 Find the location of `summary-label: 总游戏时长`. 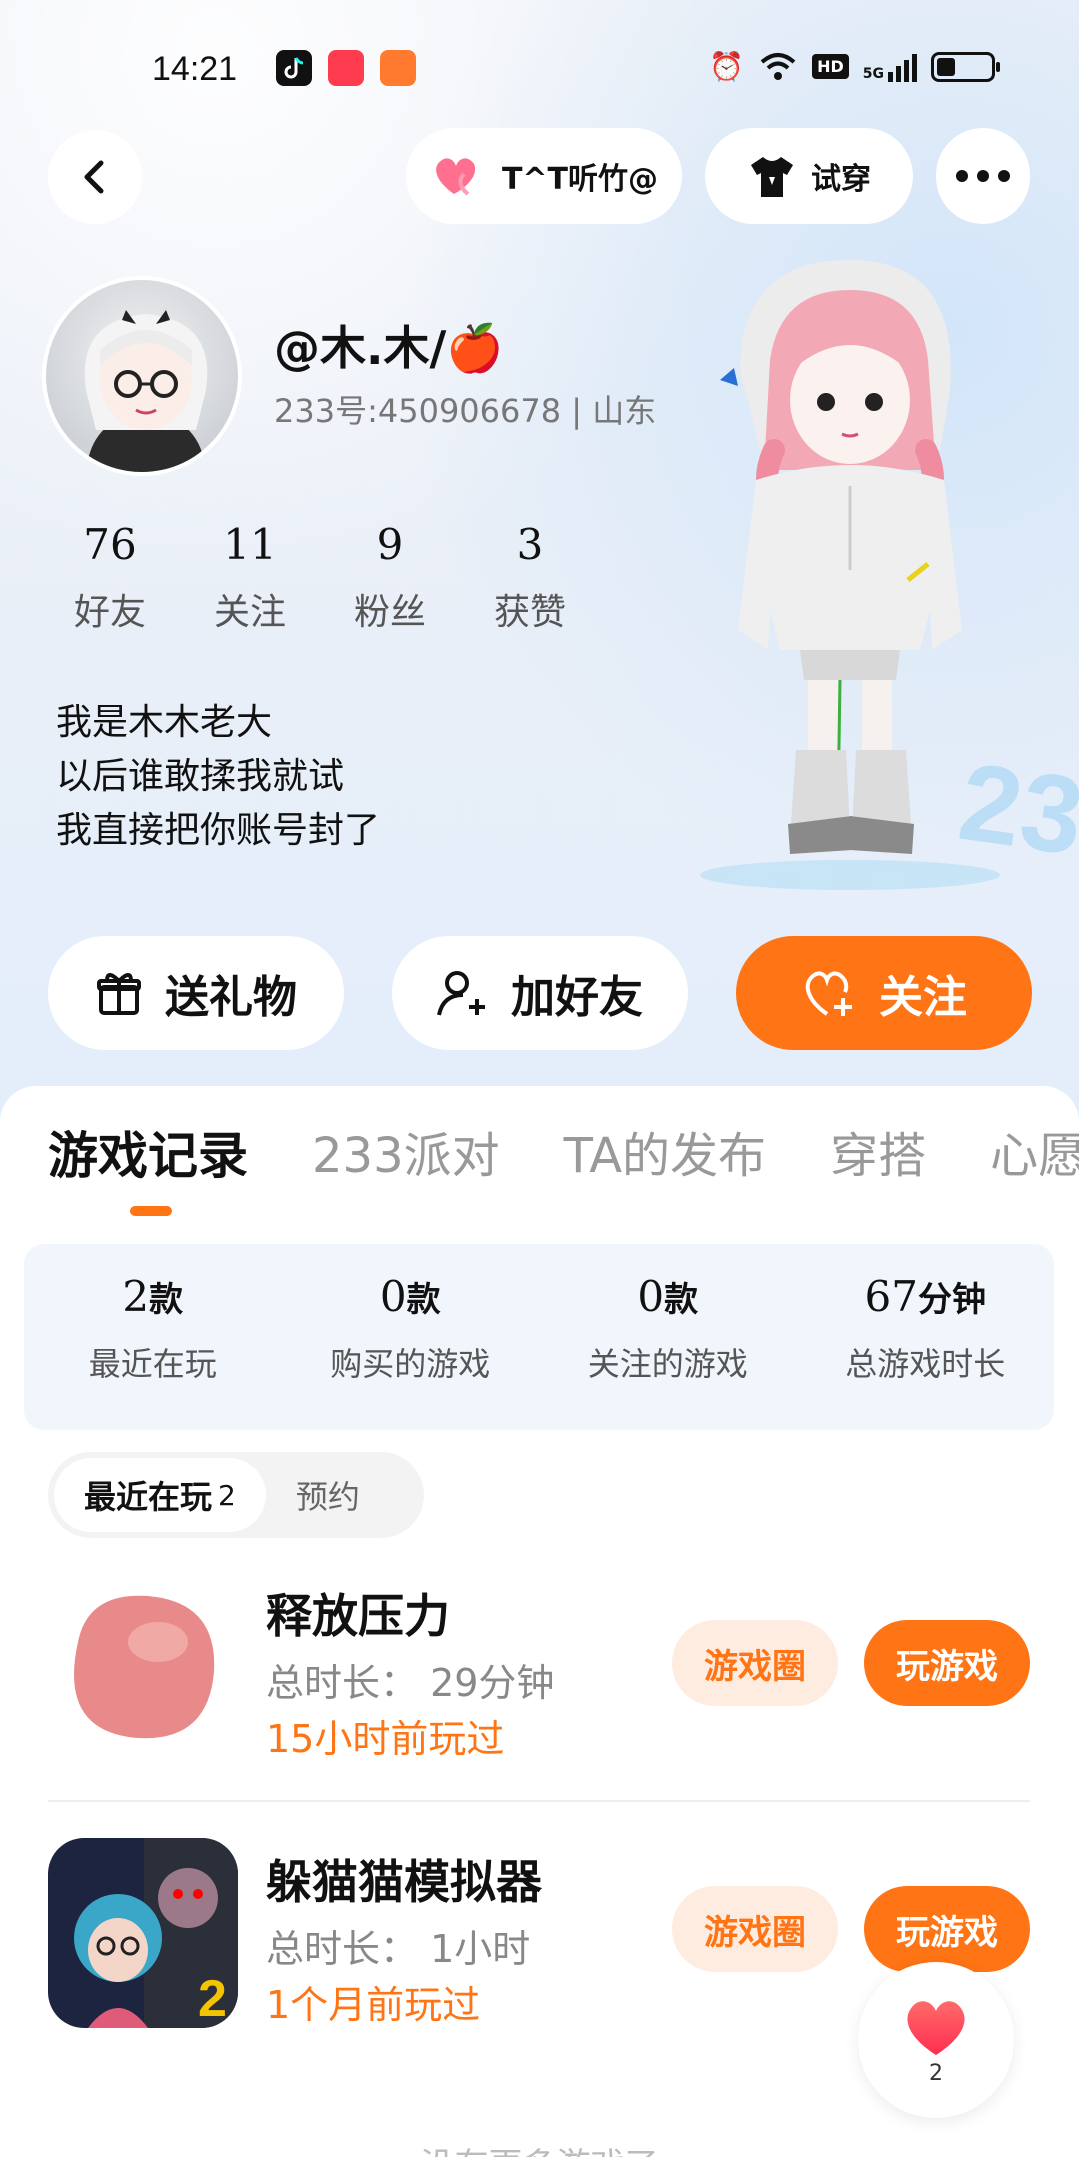

summary-label: 总游戏时长 is located at coordinates (925, 1364).